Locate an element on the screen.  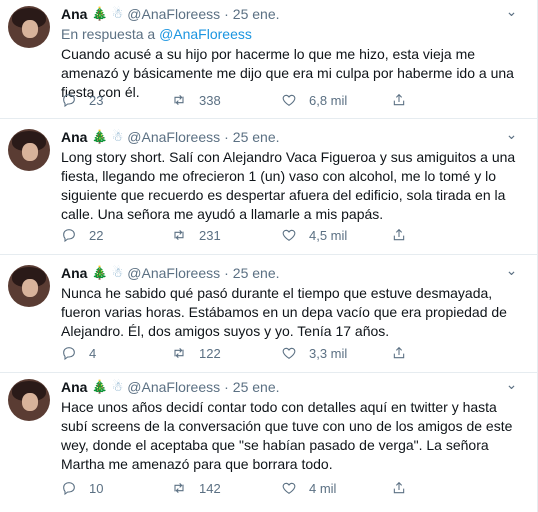
retweet-button: 338 is located at coordinates (226, 100).